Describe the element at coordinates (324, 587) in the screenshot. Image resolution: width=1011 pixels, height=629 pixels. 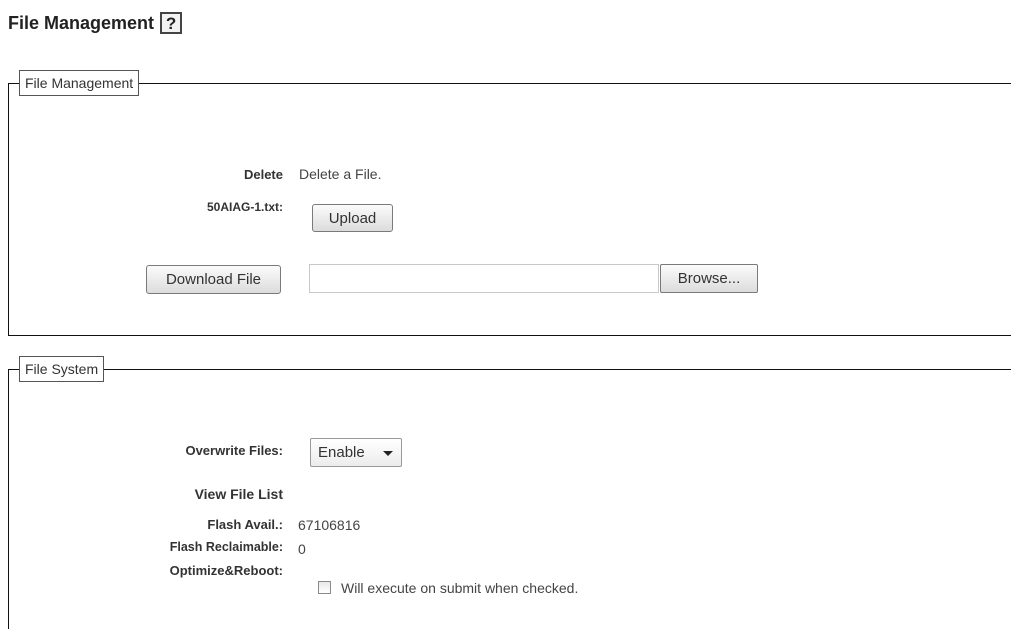
I see `optimize-reboot-checkbox` at that location.